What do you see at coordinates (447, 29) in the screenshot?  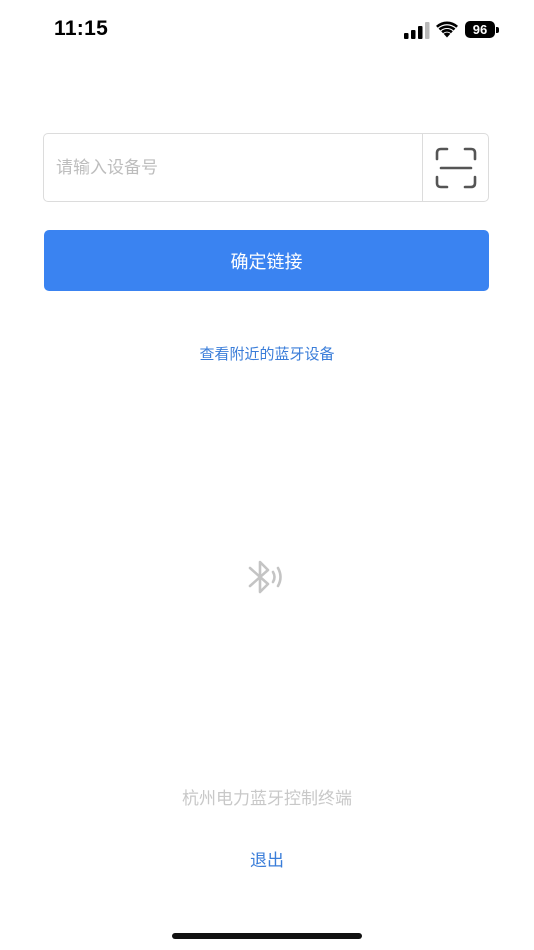 I see `wifi-icon` at bounding box center [447, 29].